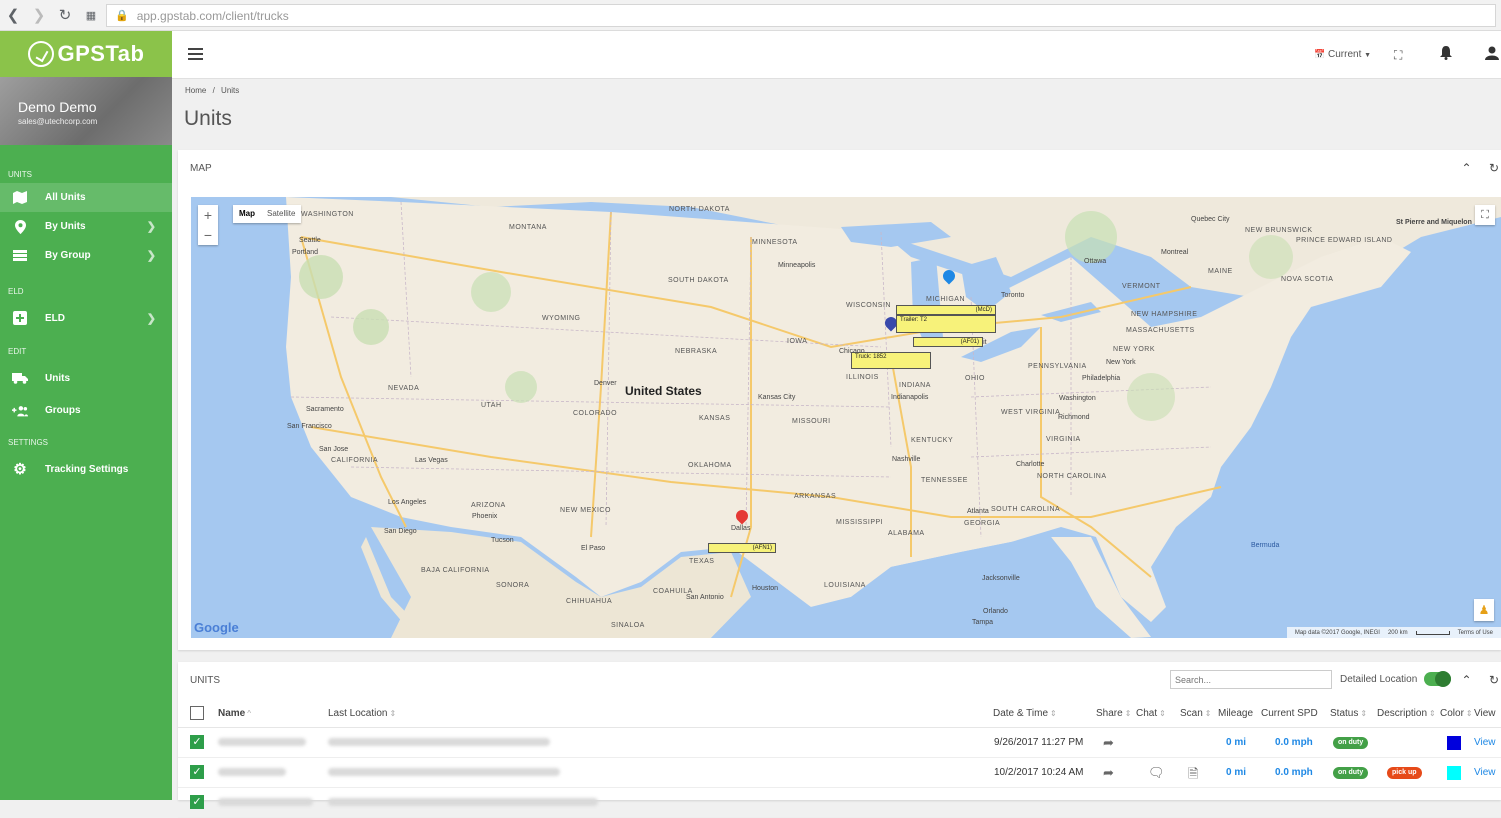 The width and height of the screenshot is (1501, 818). I want to click on units-search-input, so click(1251, 679).